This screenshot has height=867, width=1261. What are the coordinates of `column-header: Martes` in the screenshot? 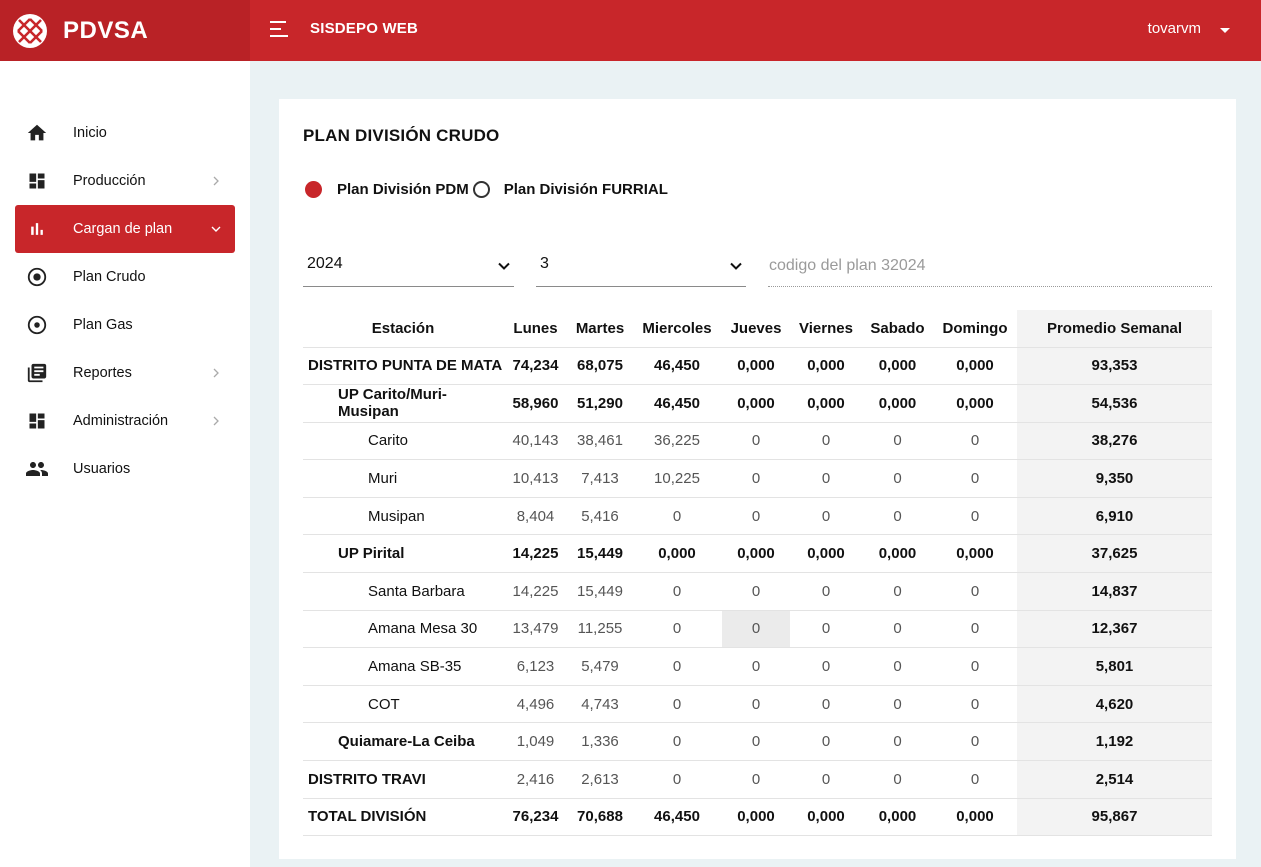 It's located at (600, 329).